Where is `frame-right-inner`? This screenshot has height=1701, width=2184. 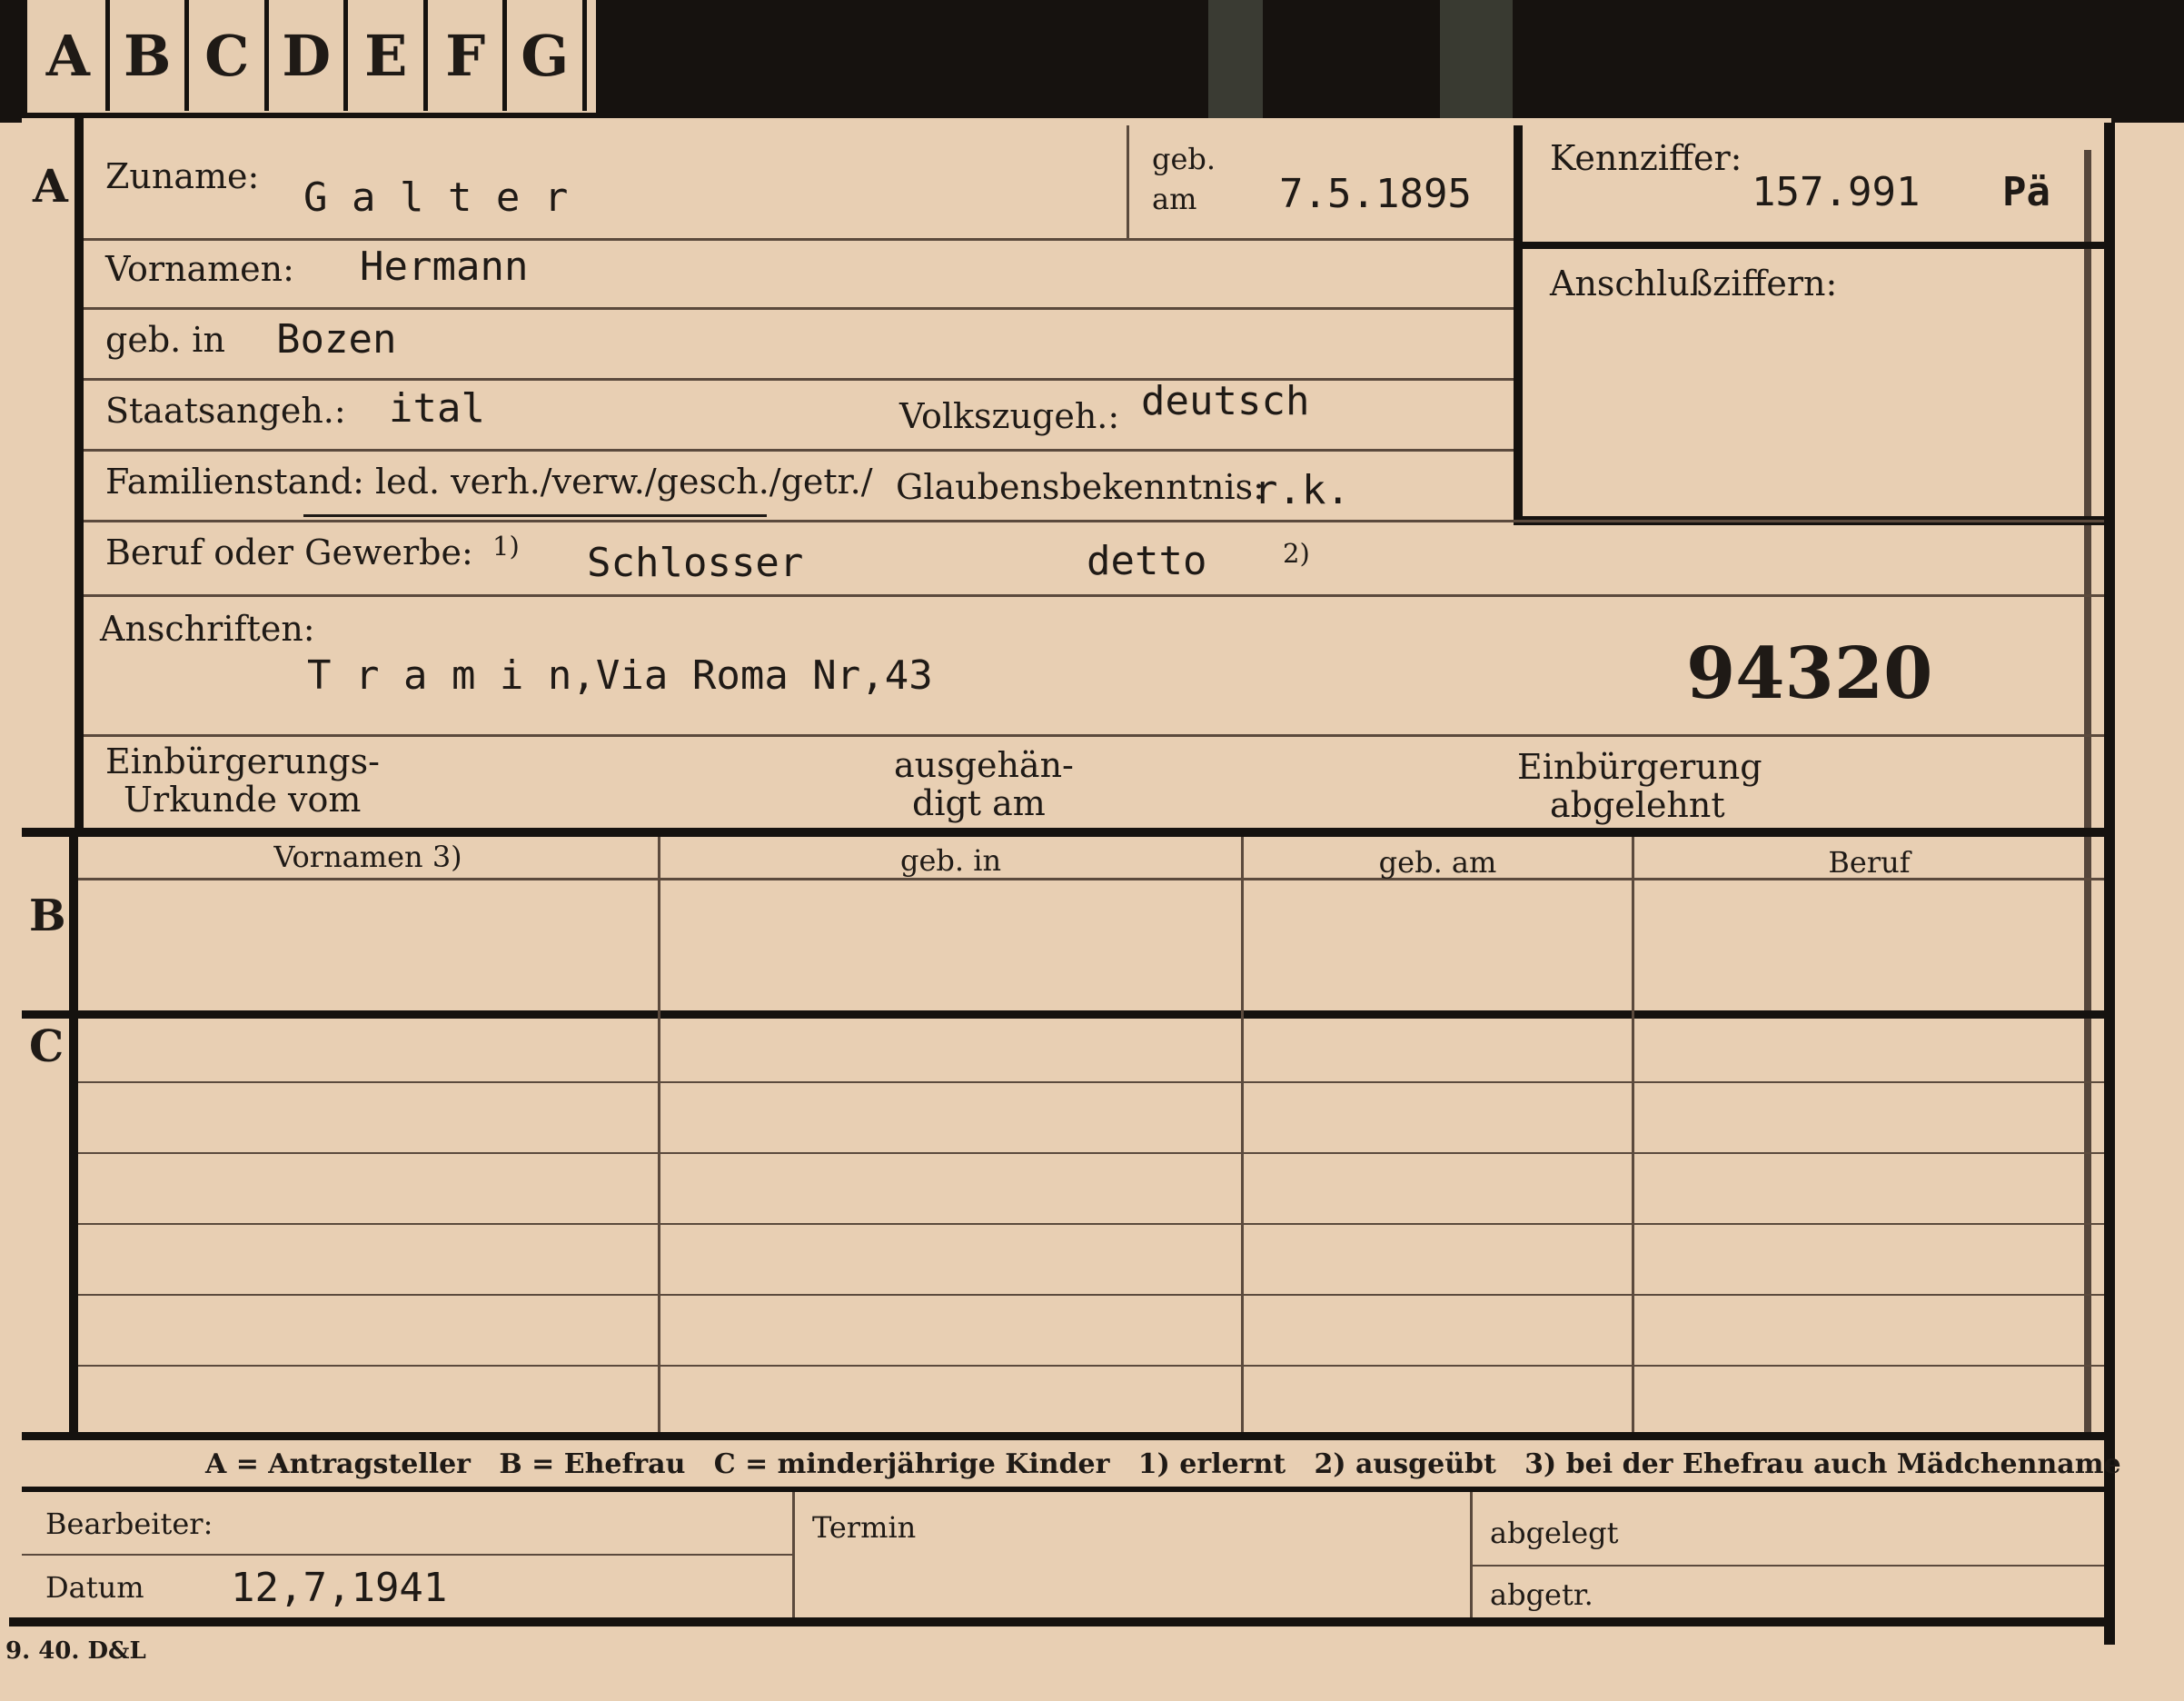 frame-right-inner is located at coordinates (2087, 795).